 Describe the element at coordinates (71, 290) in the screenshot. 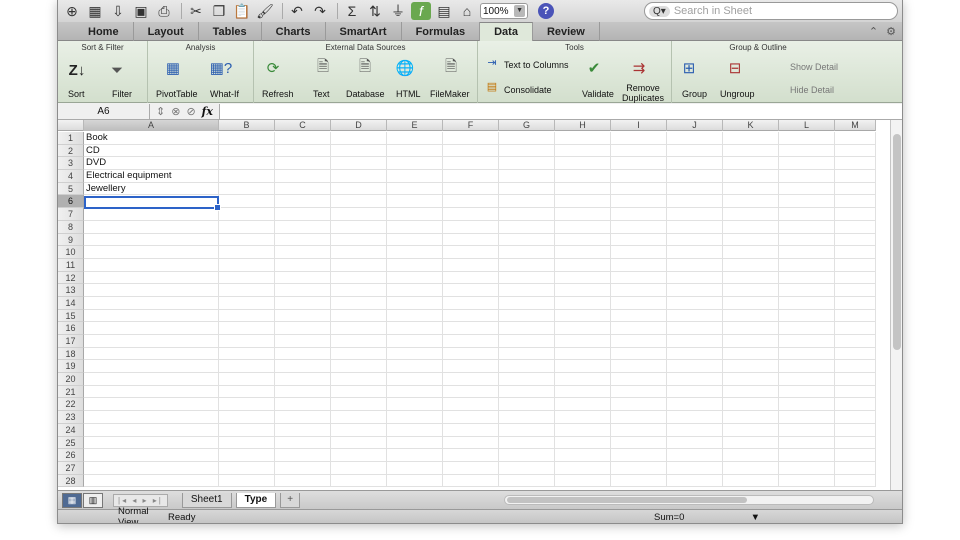

I see `row-header: 13` at that location.